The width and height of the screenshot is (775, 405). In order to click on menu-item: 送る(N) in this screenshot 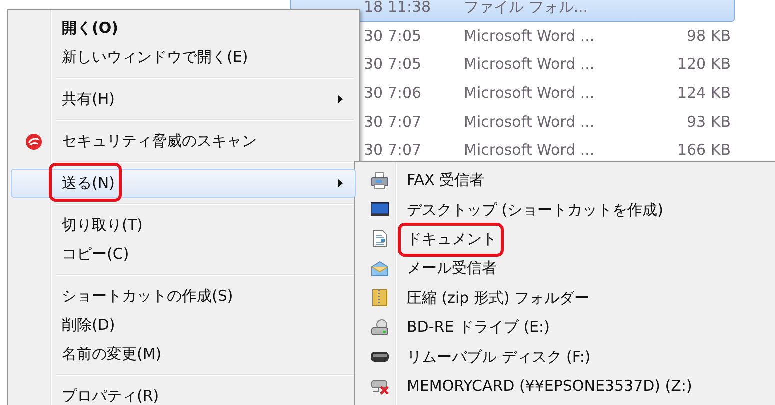, I will do `click(183, 183)`.